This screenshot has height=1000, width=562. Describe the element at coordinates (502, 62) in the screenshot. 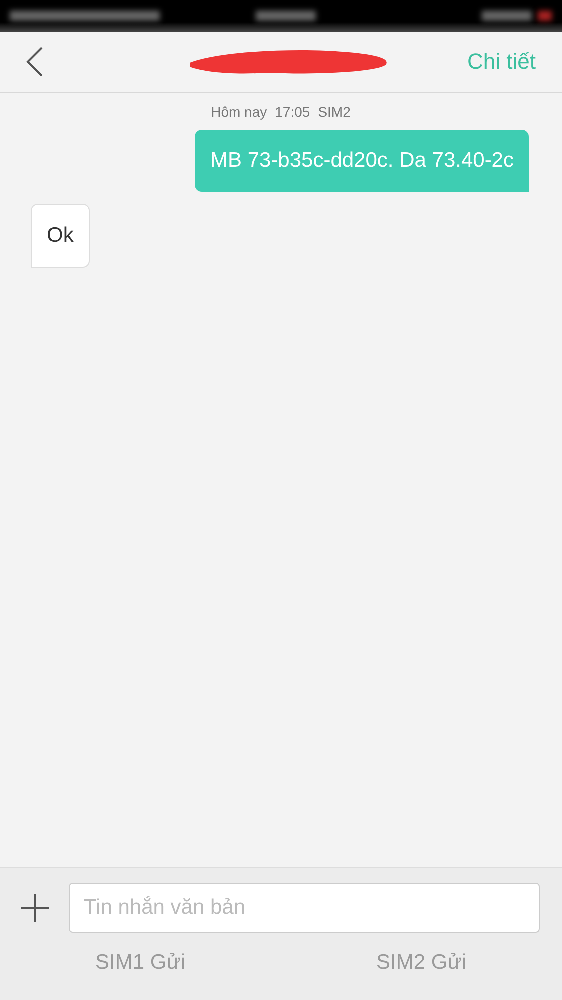

I see `details-link: Chi tiết` at that location.